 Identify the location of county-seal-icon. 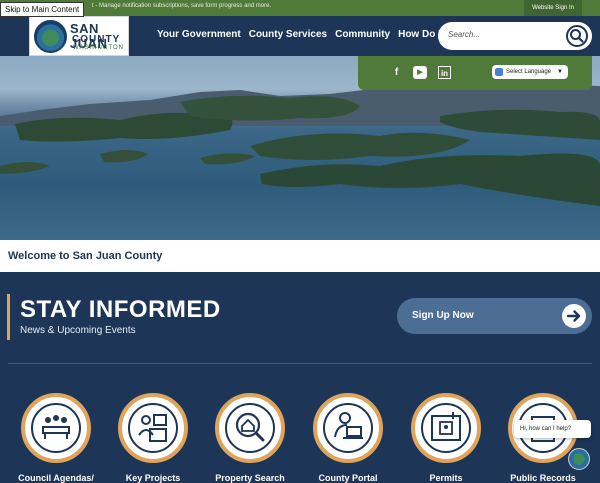
(50, 36).